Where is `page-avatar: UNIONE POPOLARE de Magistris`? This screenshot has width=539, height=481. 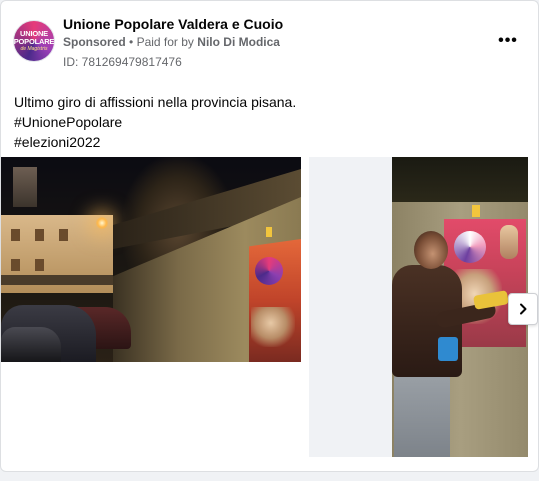 page-avatar: UNIONE POPOLARE de Magistris is located at coordinates (34, 41).